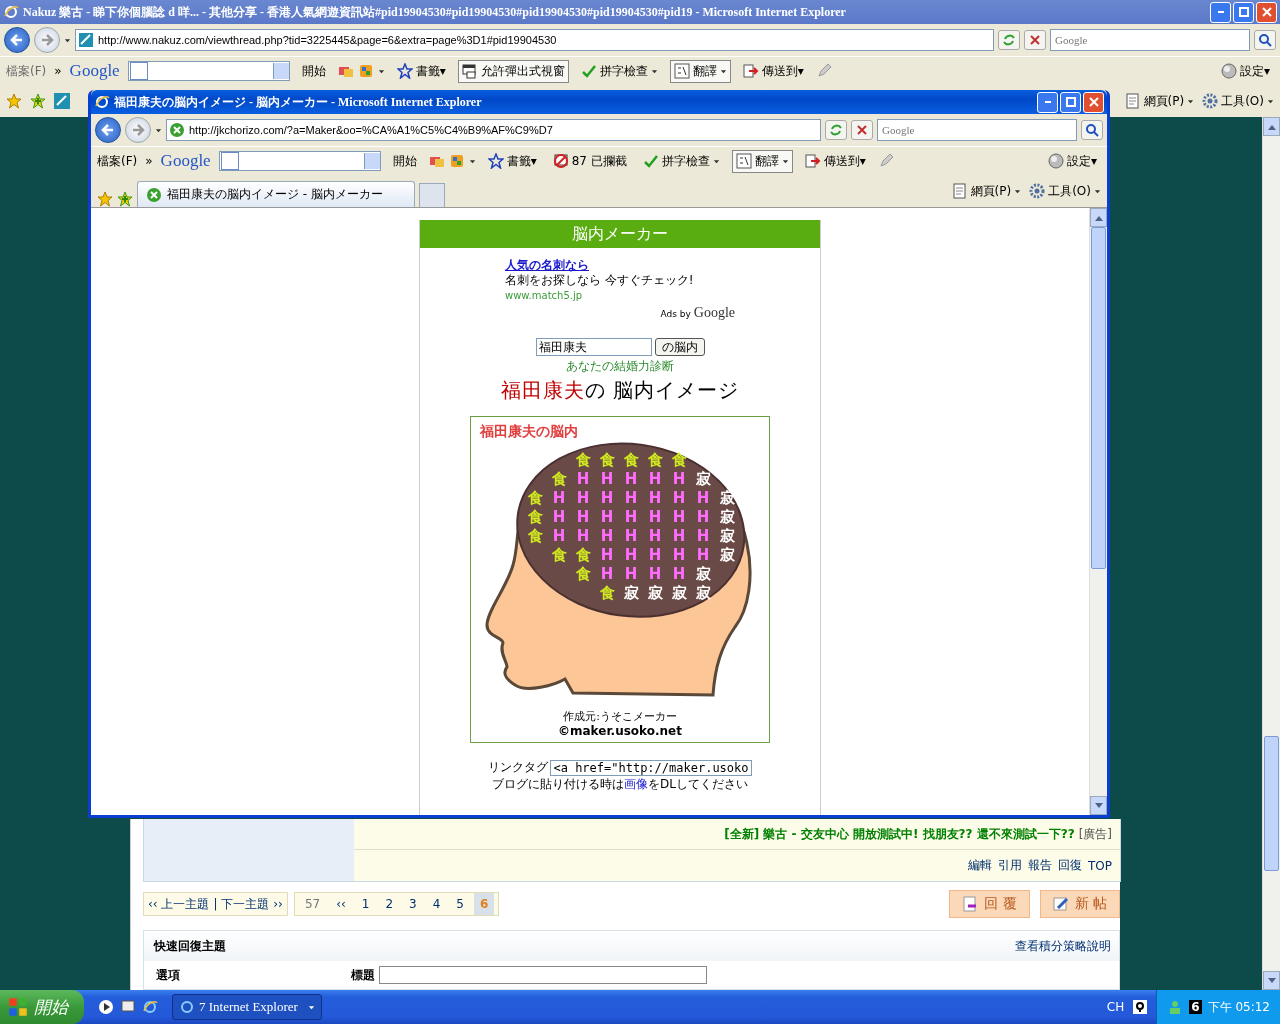 This screenshot has height=1024, width=1280. I want to click on settings-button: 設定▾, so click(1072, 161).